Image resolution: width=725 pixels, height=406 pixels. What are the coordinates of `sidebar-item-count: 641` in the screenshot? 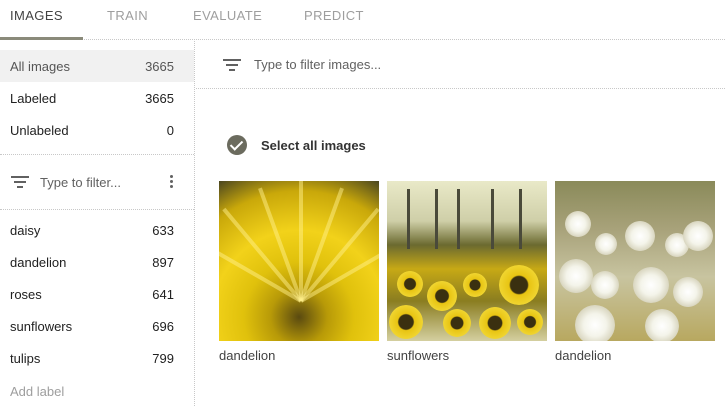 It's located at (163, 294).